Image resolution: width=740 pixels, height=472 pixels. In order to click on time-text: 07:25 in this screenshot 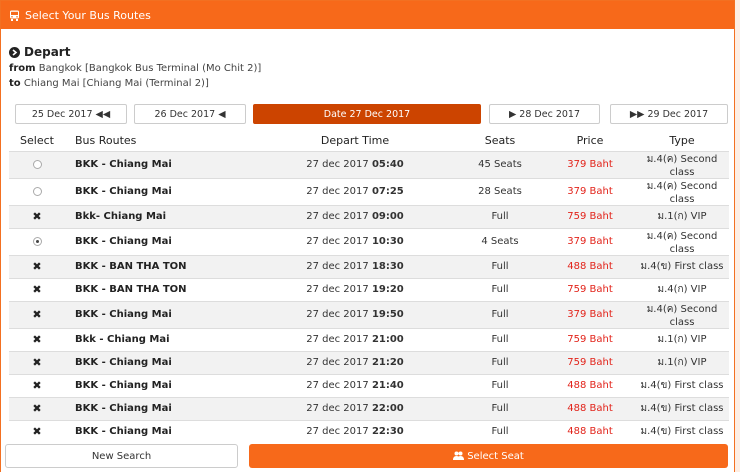, I will do `click(387, 191)`.